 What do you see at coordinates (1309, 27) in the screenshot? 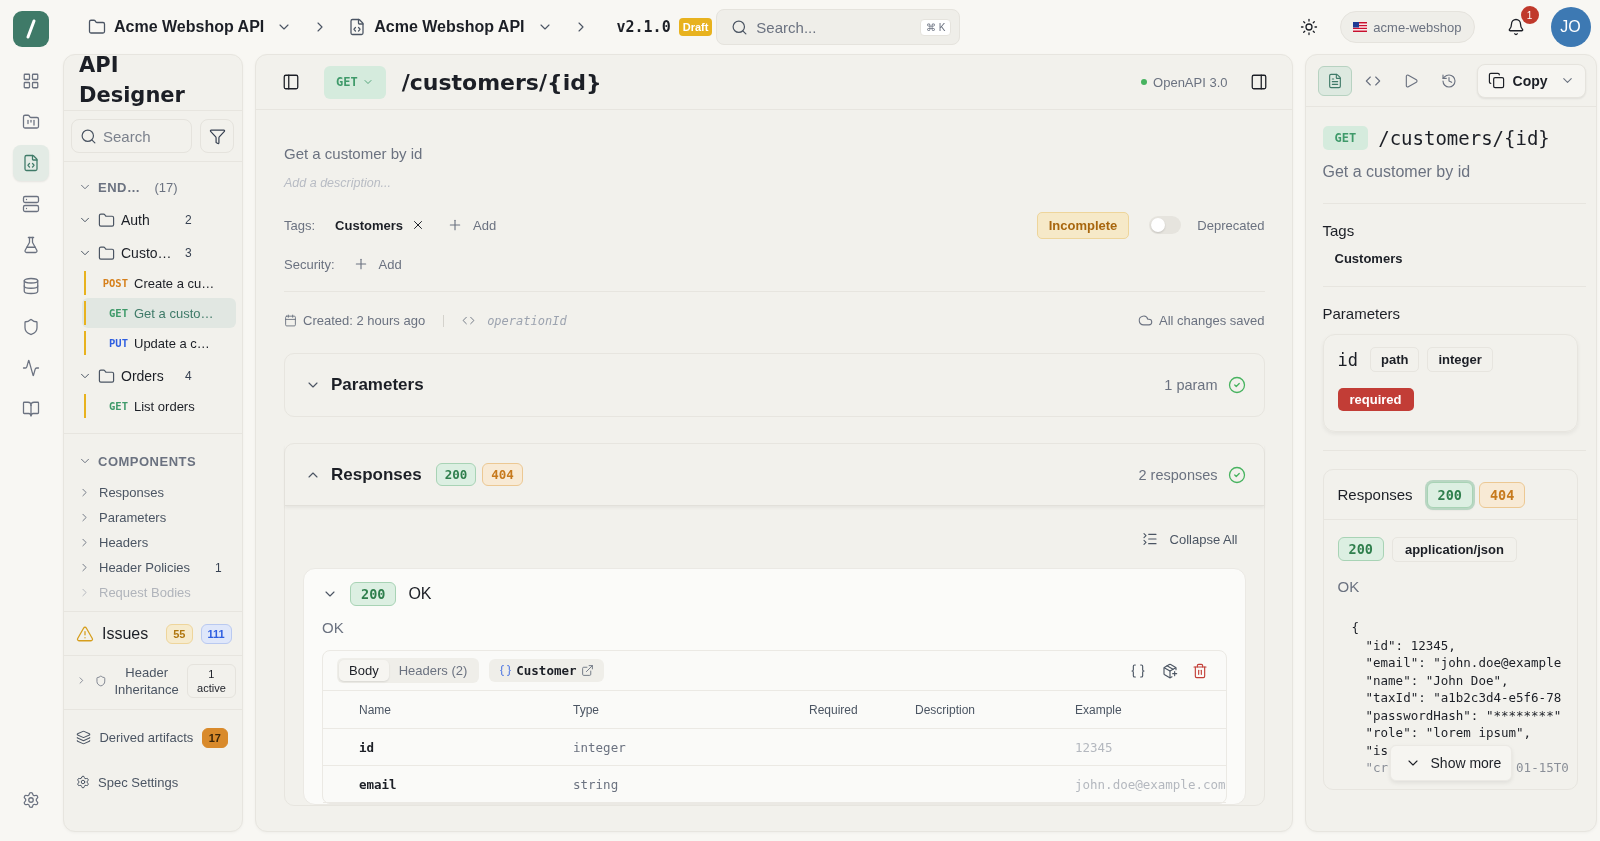
I see `sun-icon` at bounding box center [1309, 27].